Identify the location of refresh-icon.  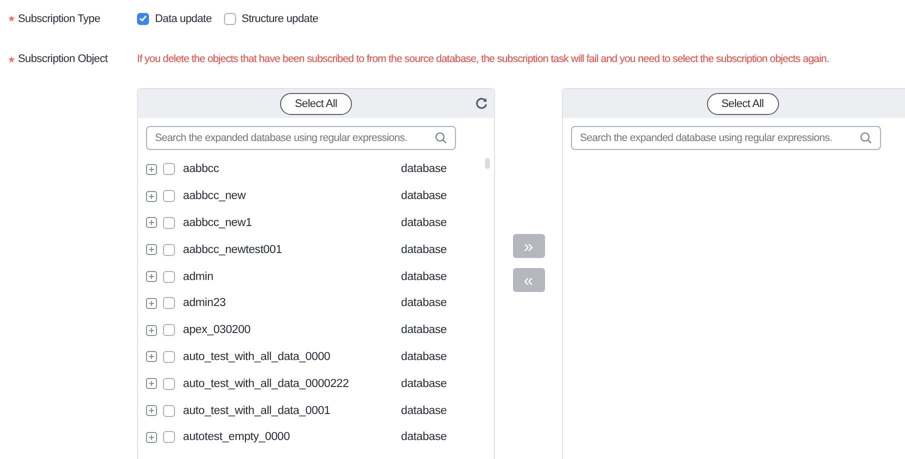
(481, 103).